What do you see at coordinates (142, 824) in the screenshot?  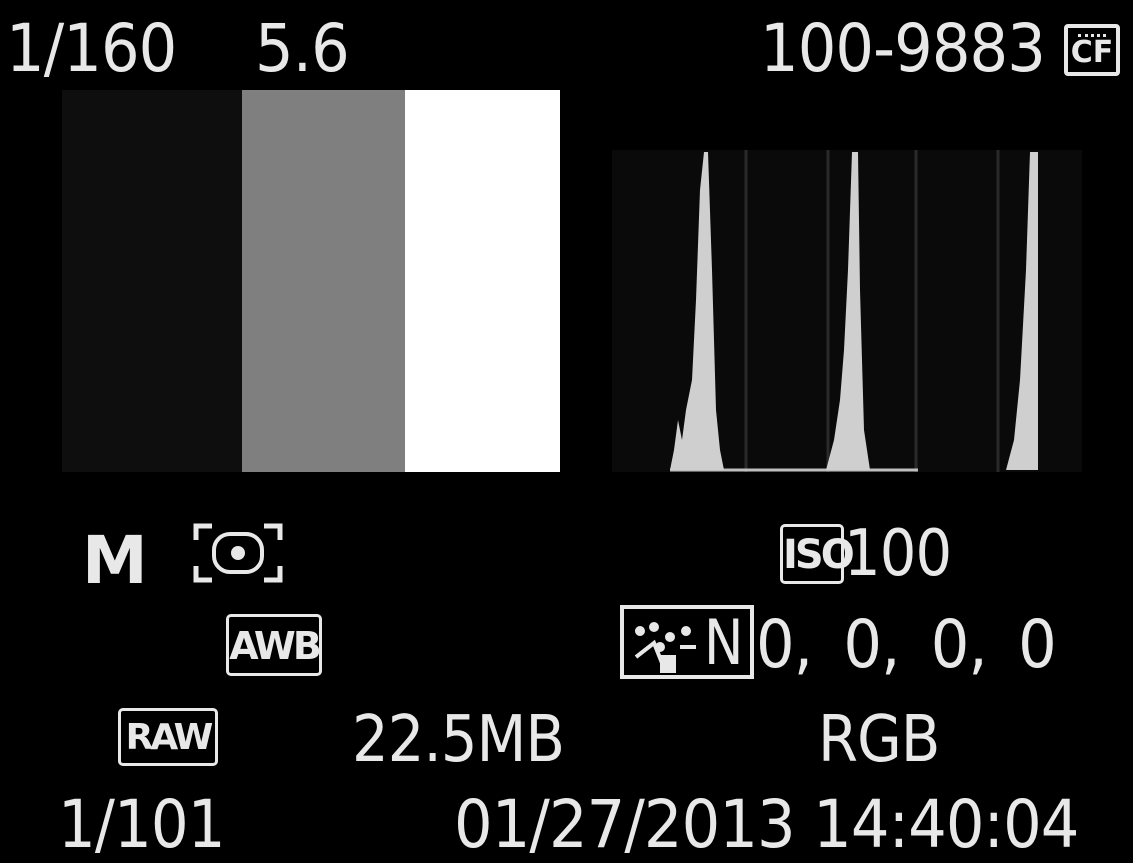 I see `playback-number: 1/101` at bounding box center [142, 824].